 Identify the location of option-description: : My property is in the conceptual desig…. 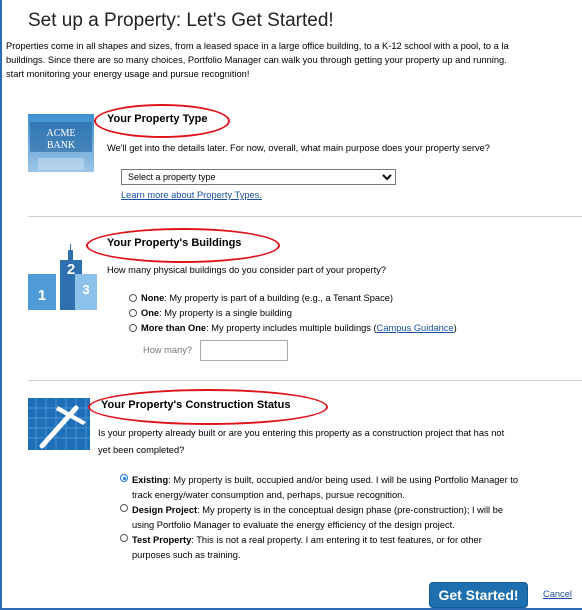
(350, 510).